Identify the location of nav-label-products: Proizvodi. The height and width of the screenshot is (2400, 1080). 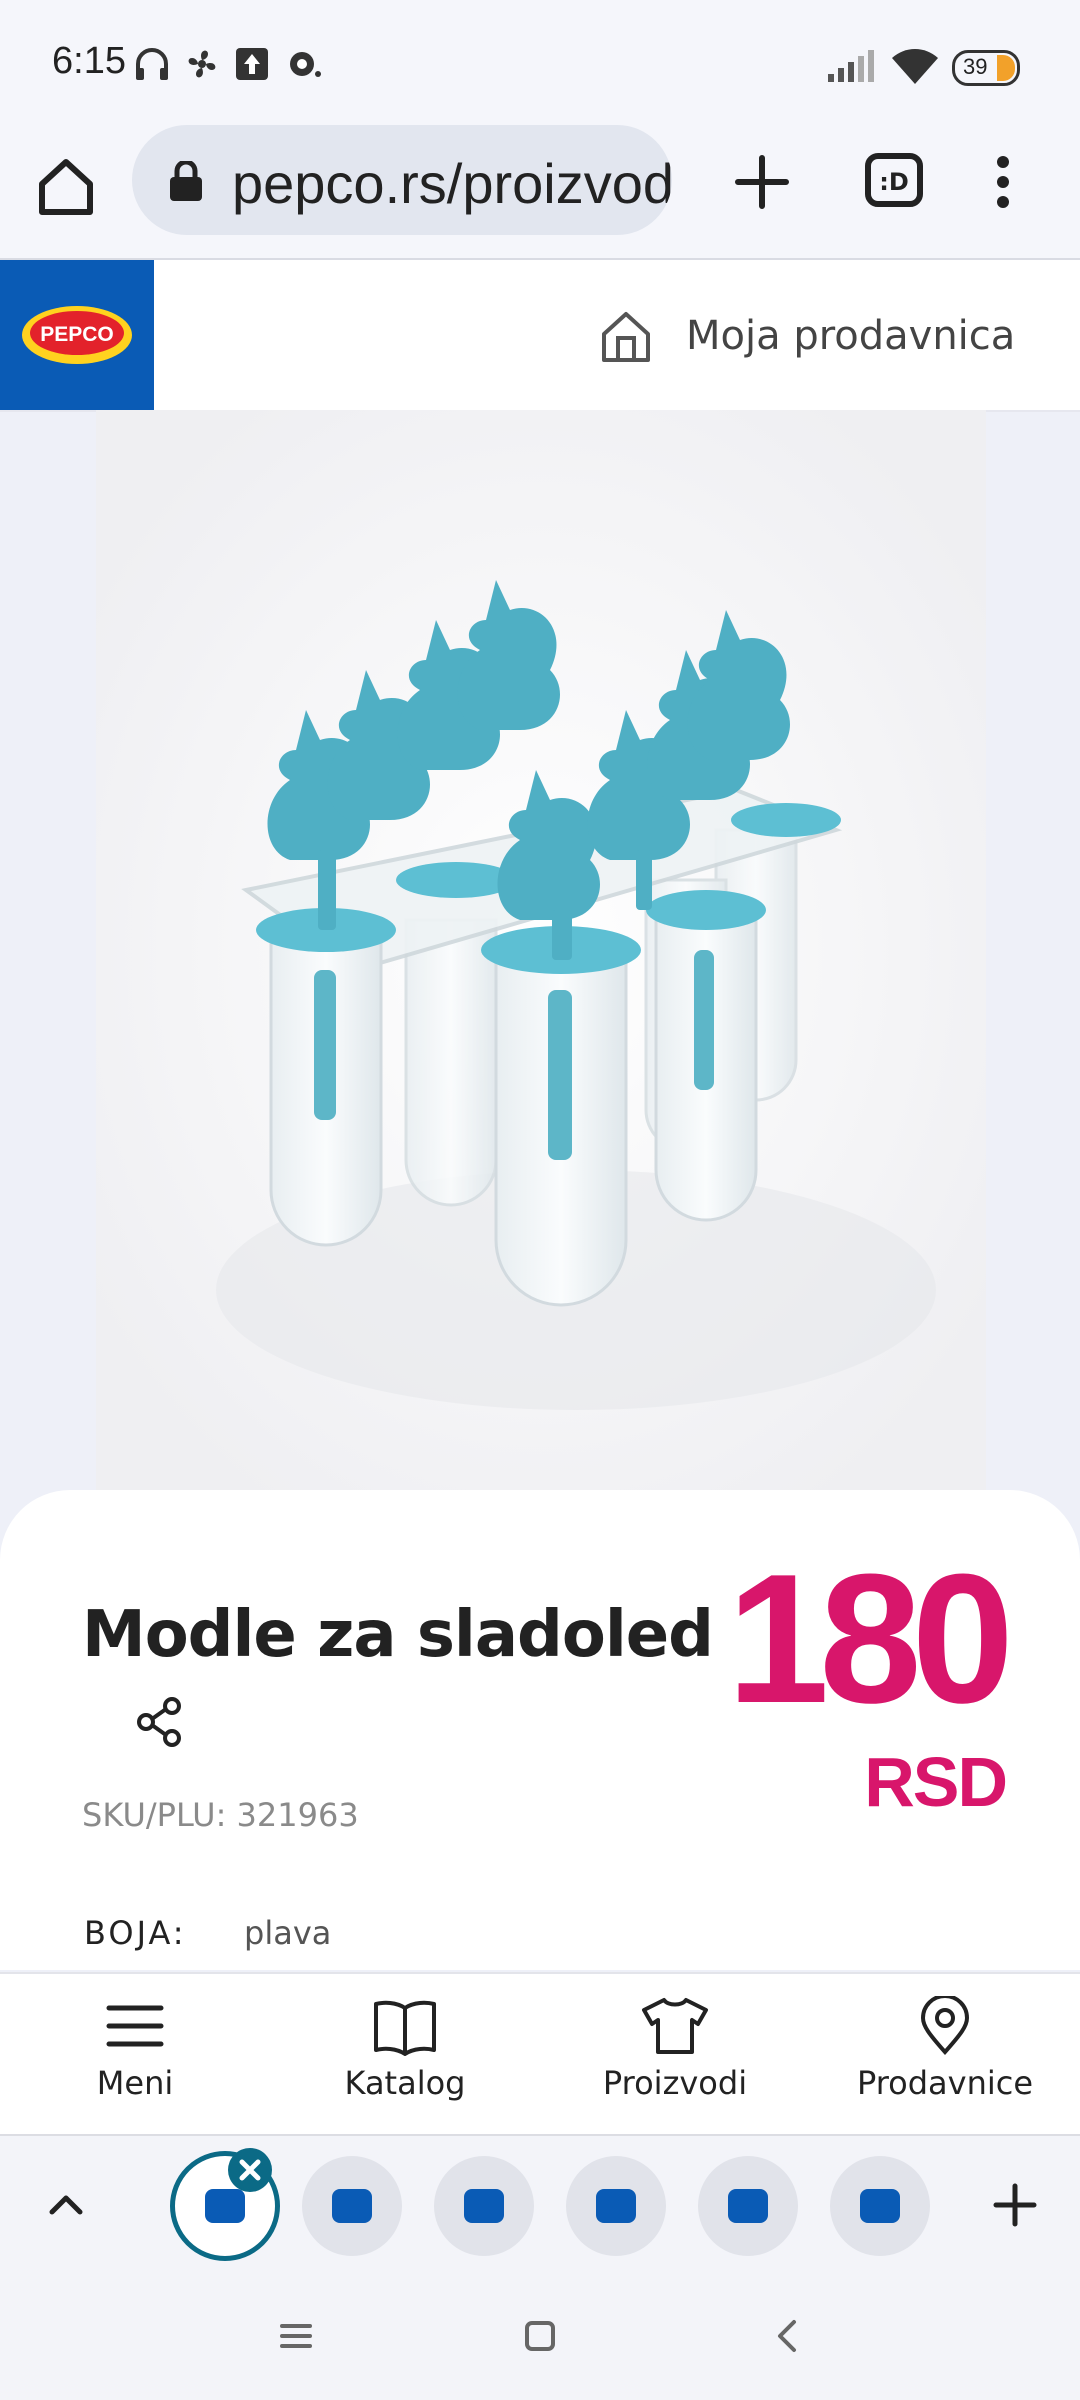
(675, 2083).